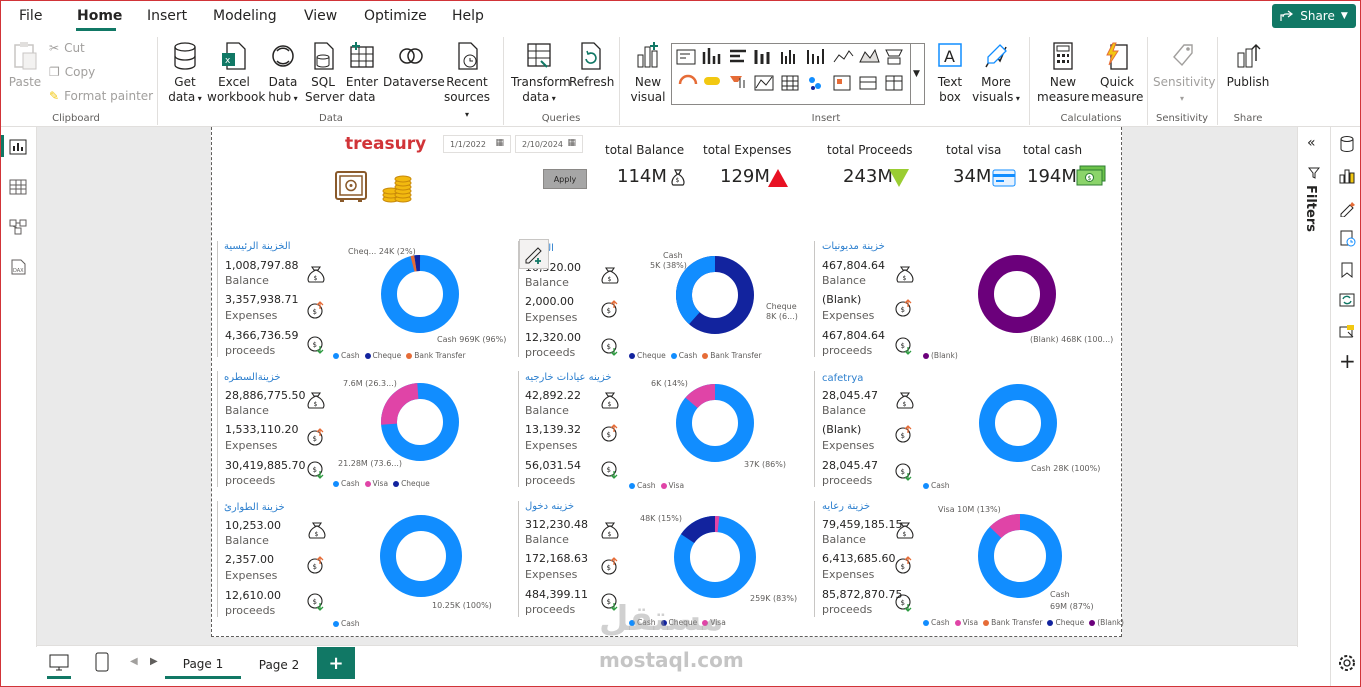 Image resolution: width=1361 pixels, height=687 pixels. I want to click on donut-chart-khazina, so click(714, 294).